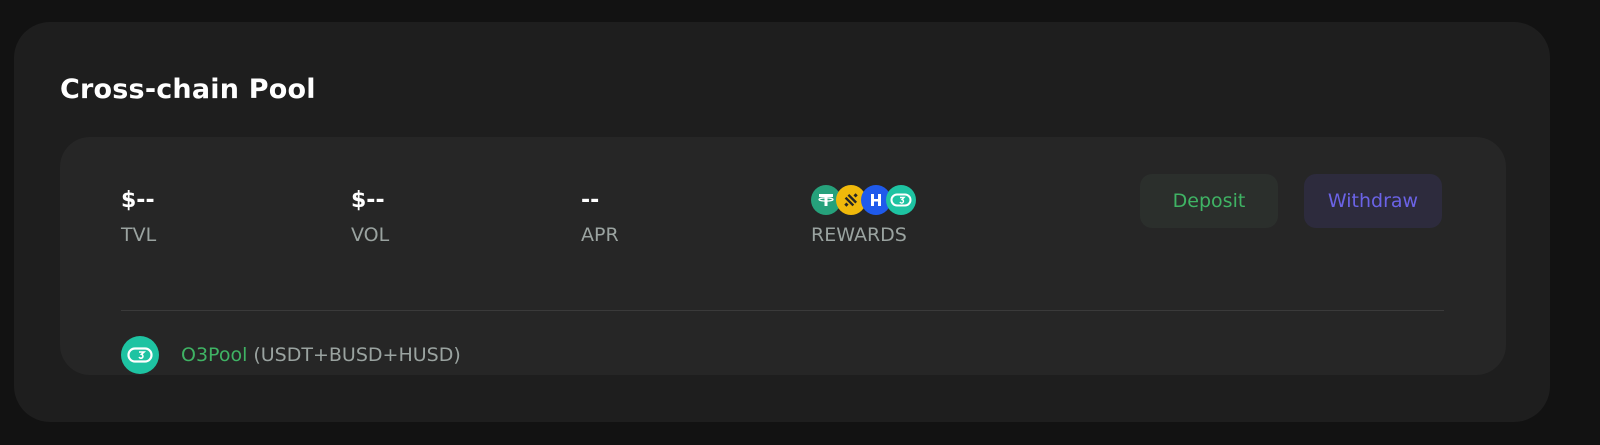  Describe the element at coordinates (1373, 201) in the screenshot. I see `withdraw-button: Withdraw` at that location.